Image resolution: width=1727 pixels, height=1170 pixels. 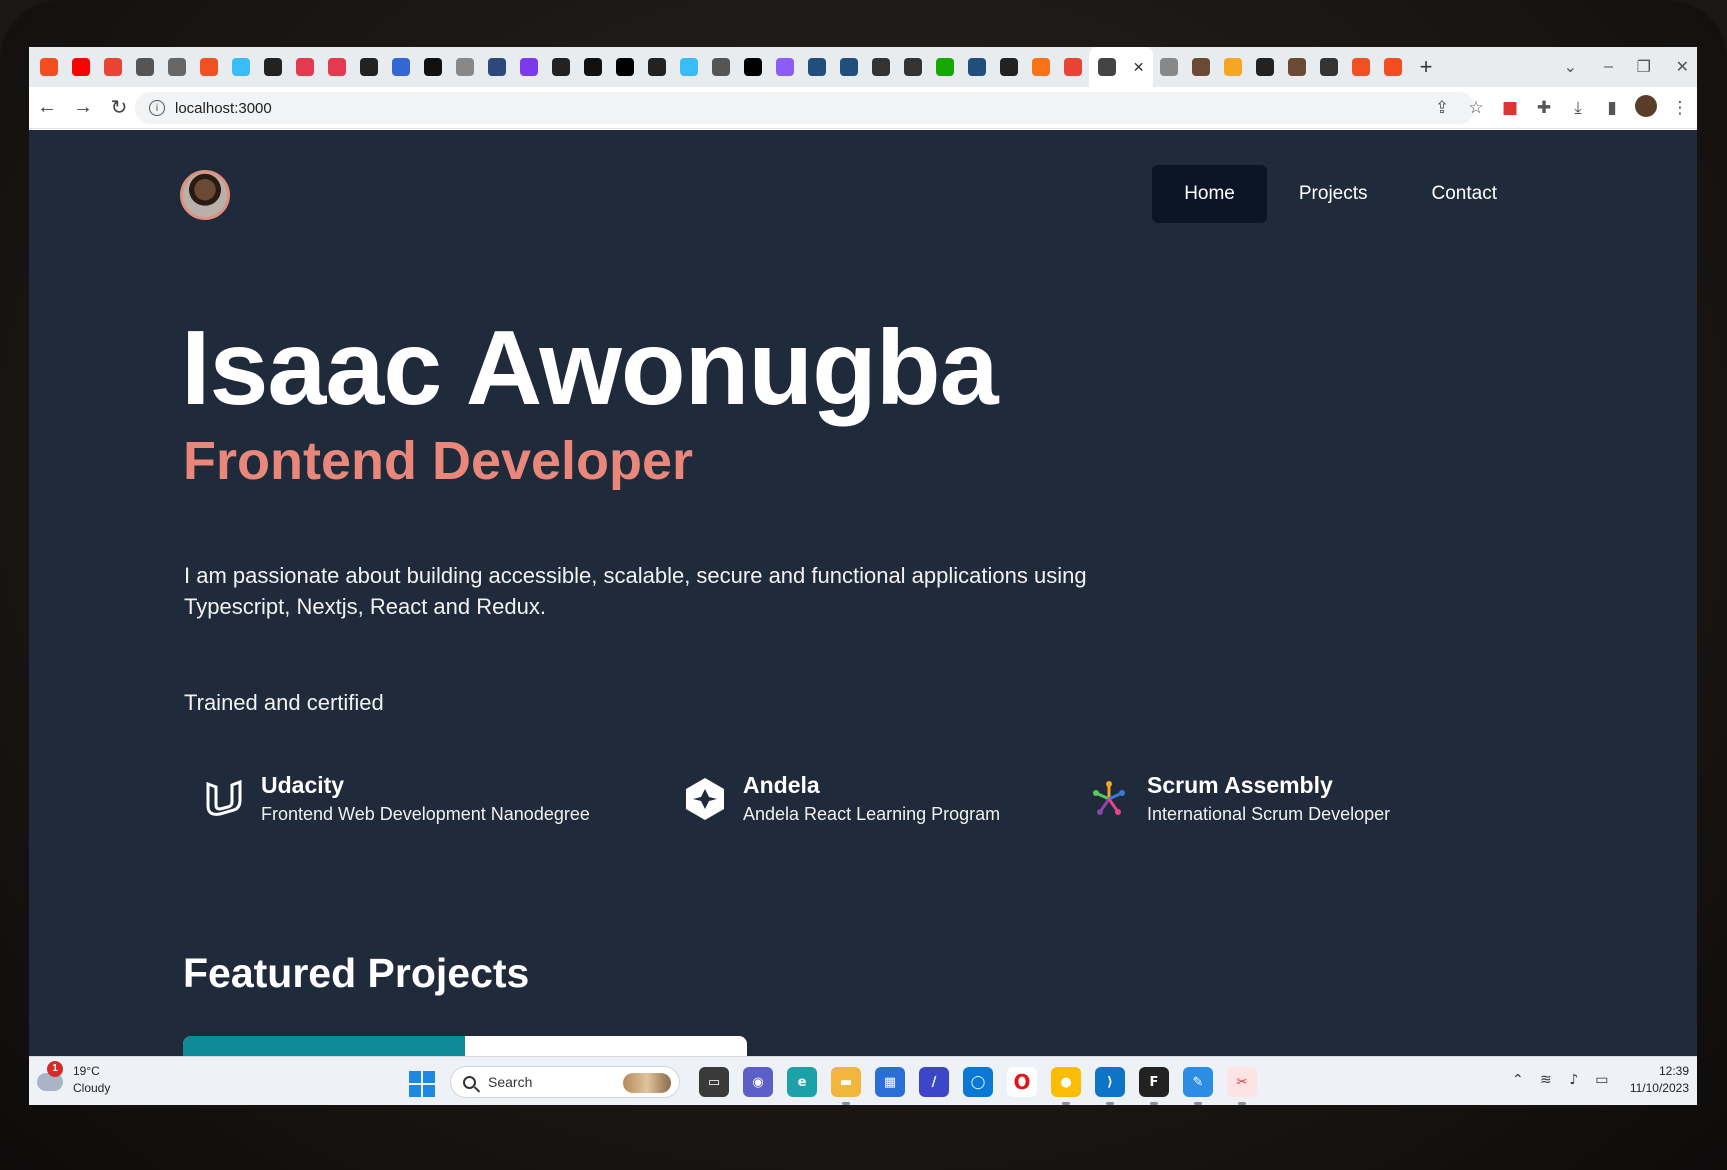 I want to click on graduation-cap-icon, so click(x=145, y=67).